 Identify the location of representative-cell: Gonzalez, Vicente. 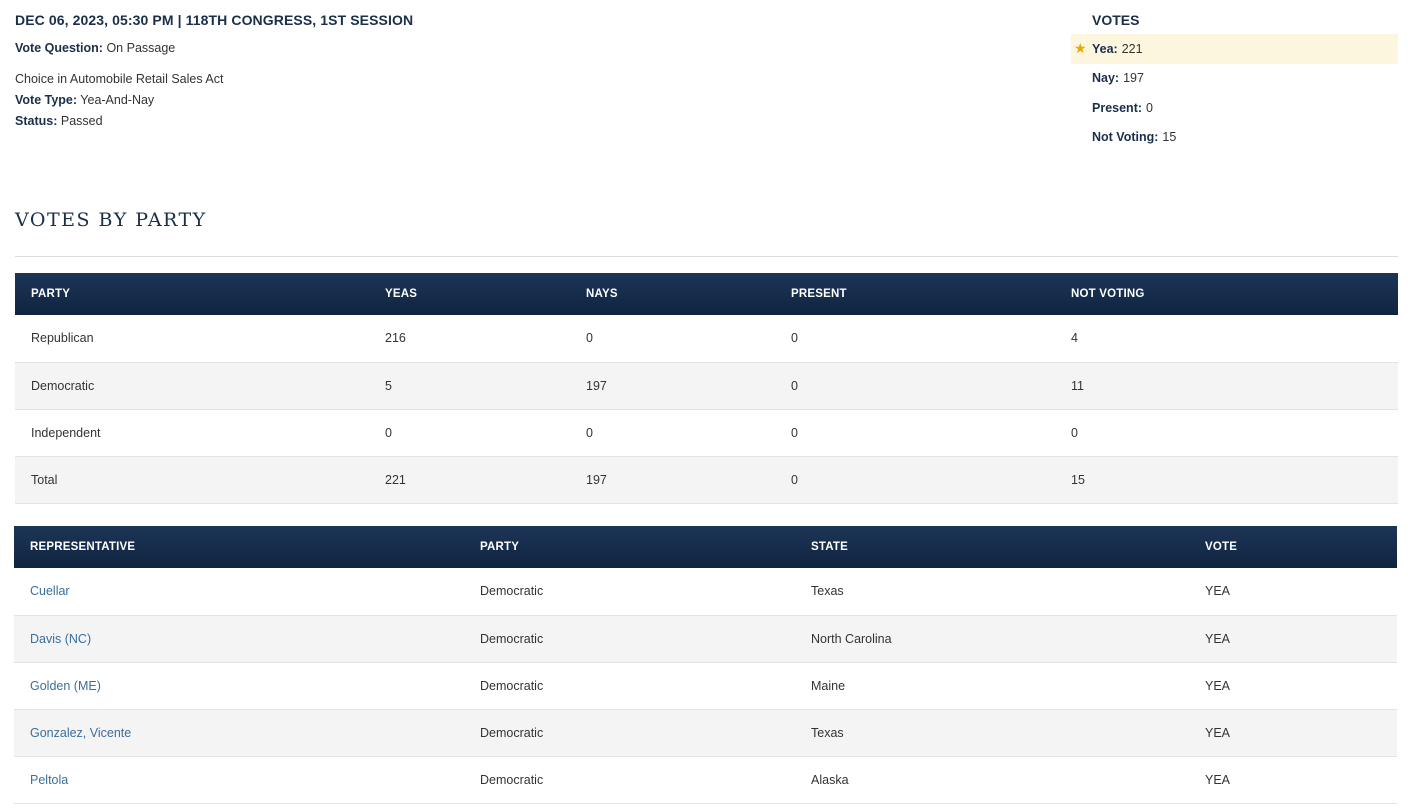
(239, 733).